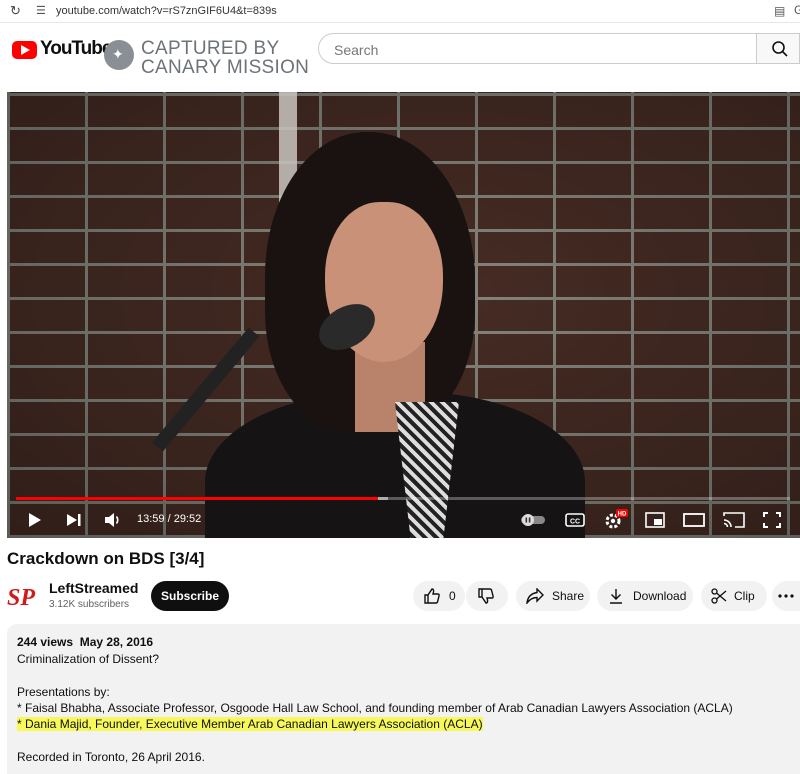 This screenshot has height=774, width=800. I want to click on fullscreen-icon, so click(772, 520).